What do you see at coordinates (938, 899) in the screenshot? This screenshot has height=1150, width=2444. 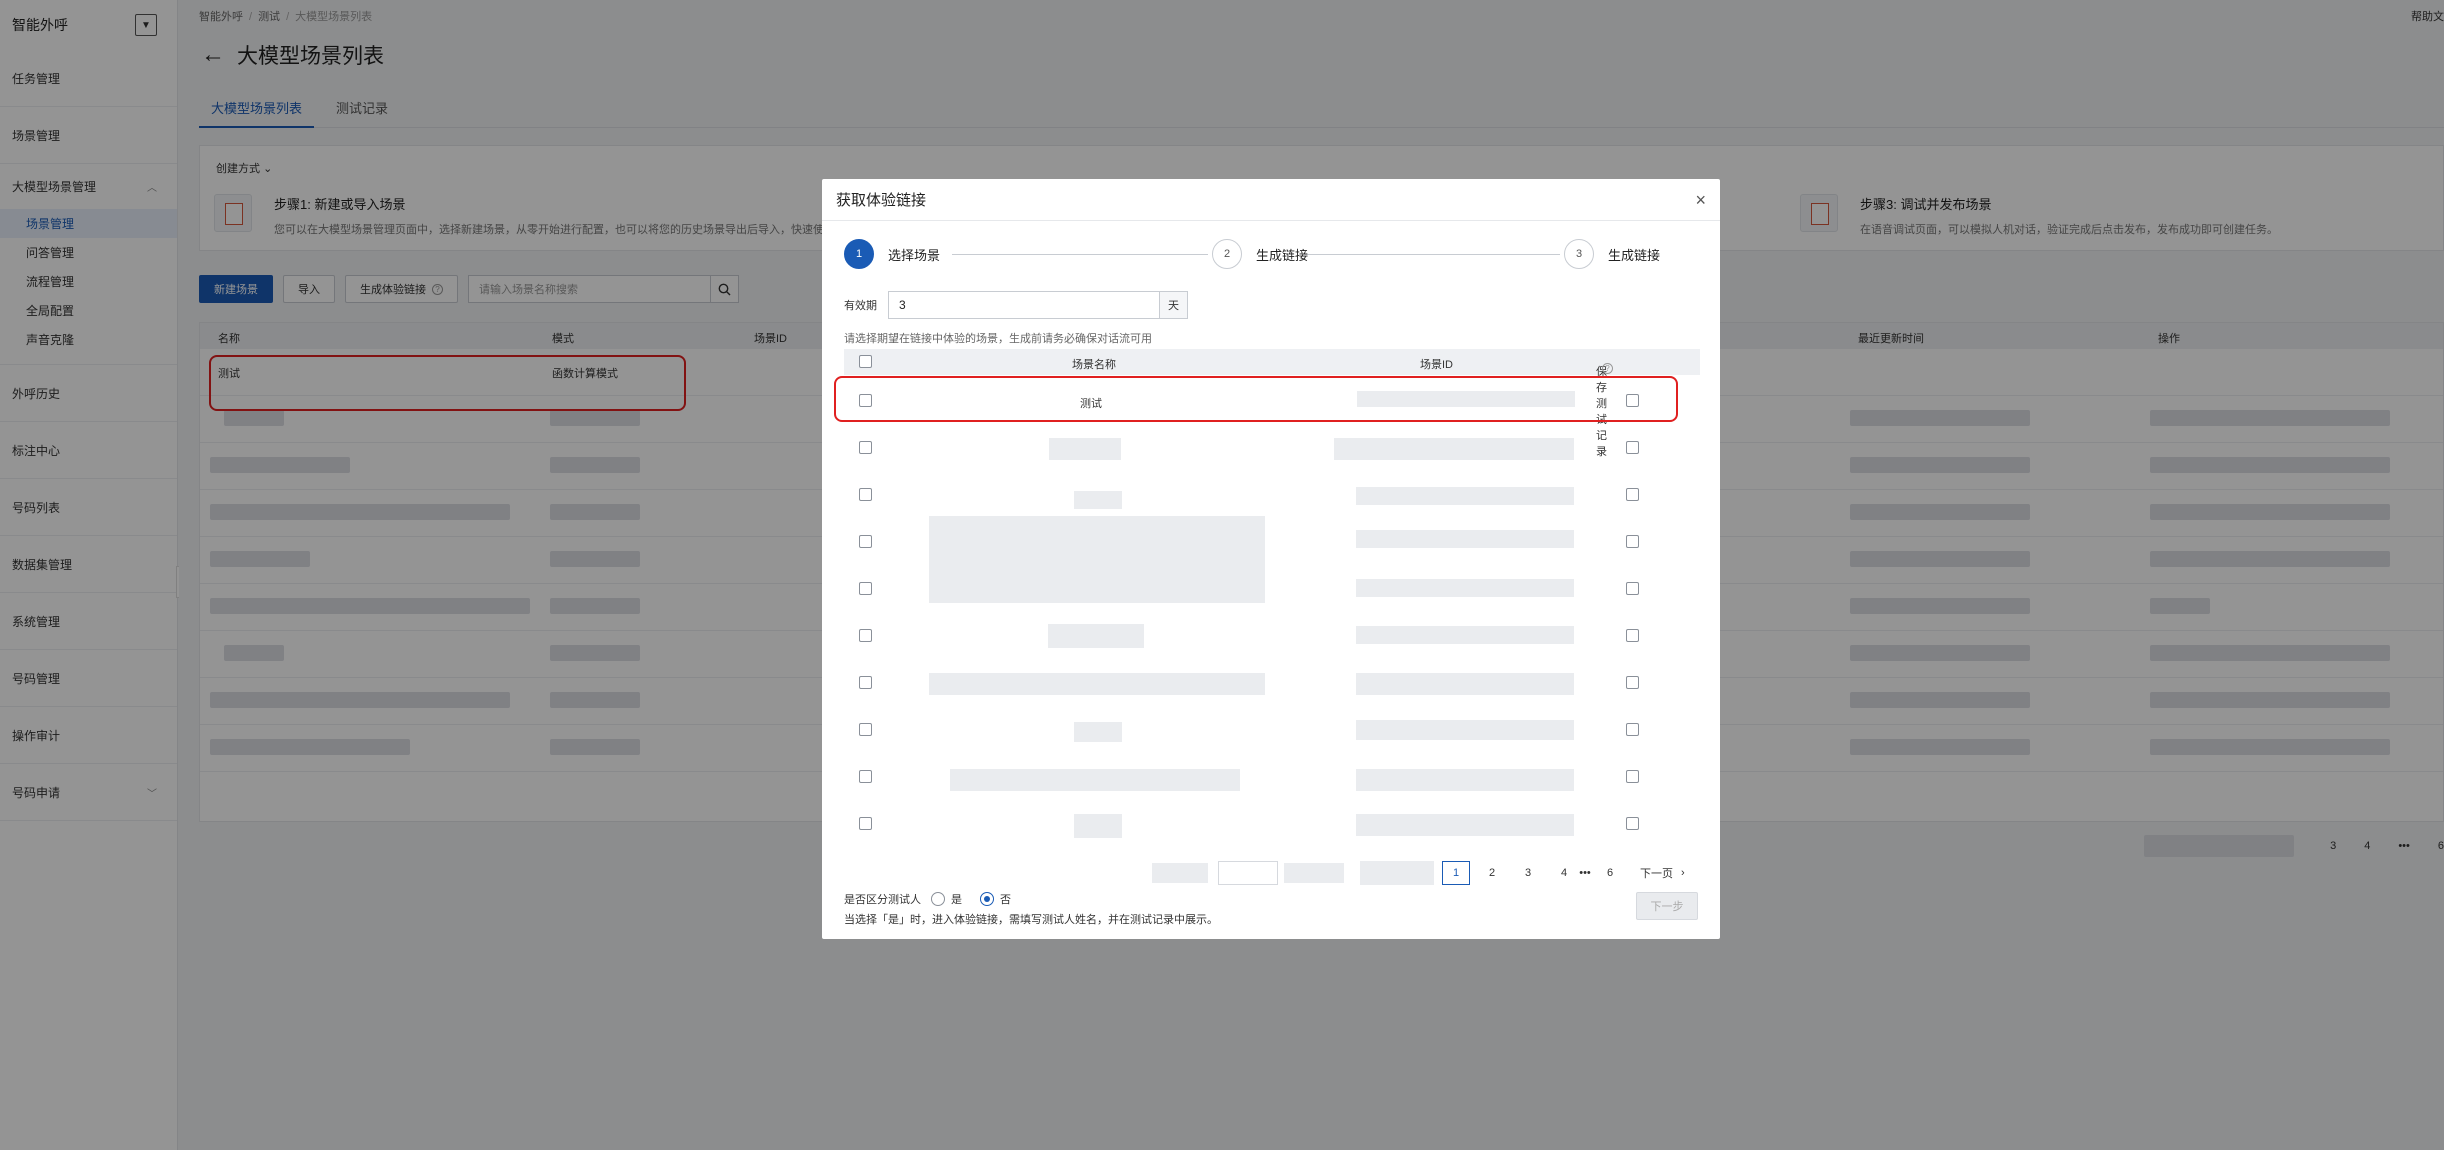 I see `radio-yes` at bounding box center [938, 899].